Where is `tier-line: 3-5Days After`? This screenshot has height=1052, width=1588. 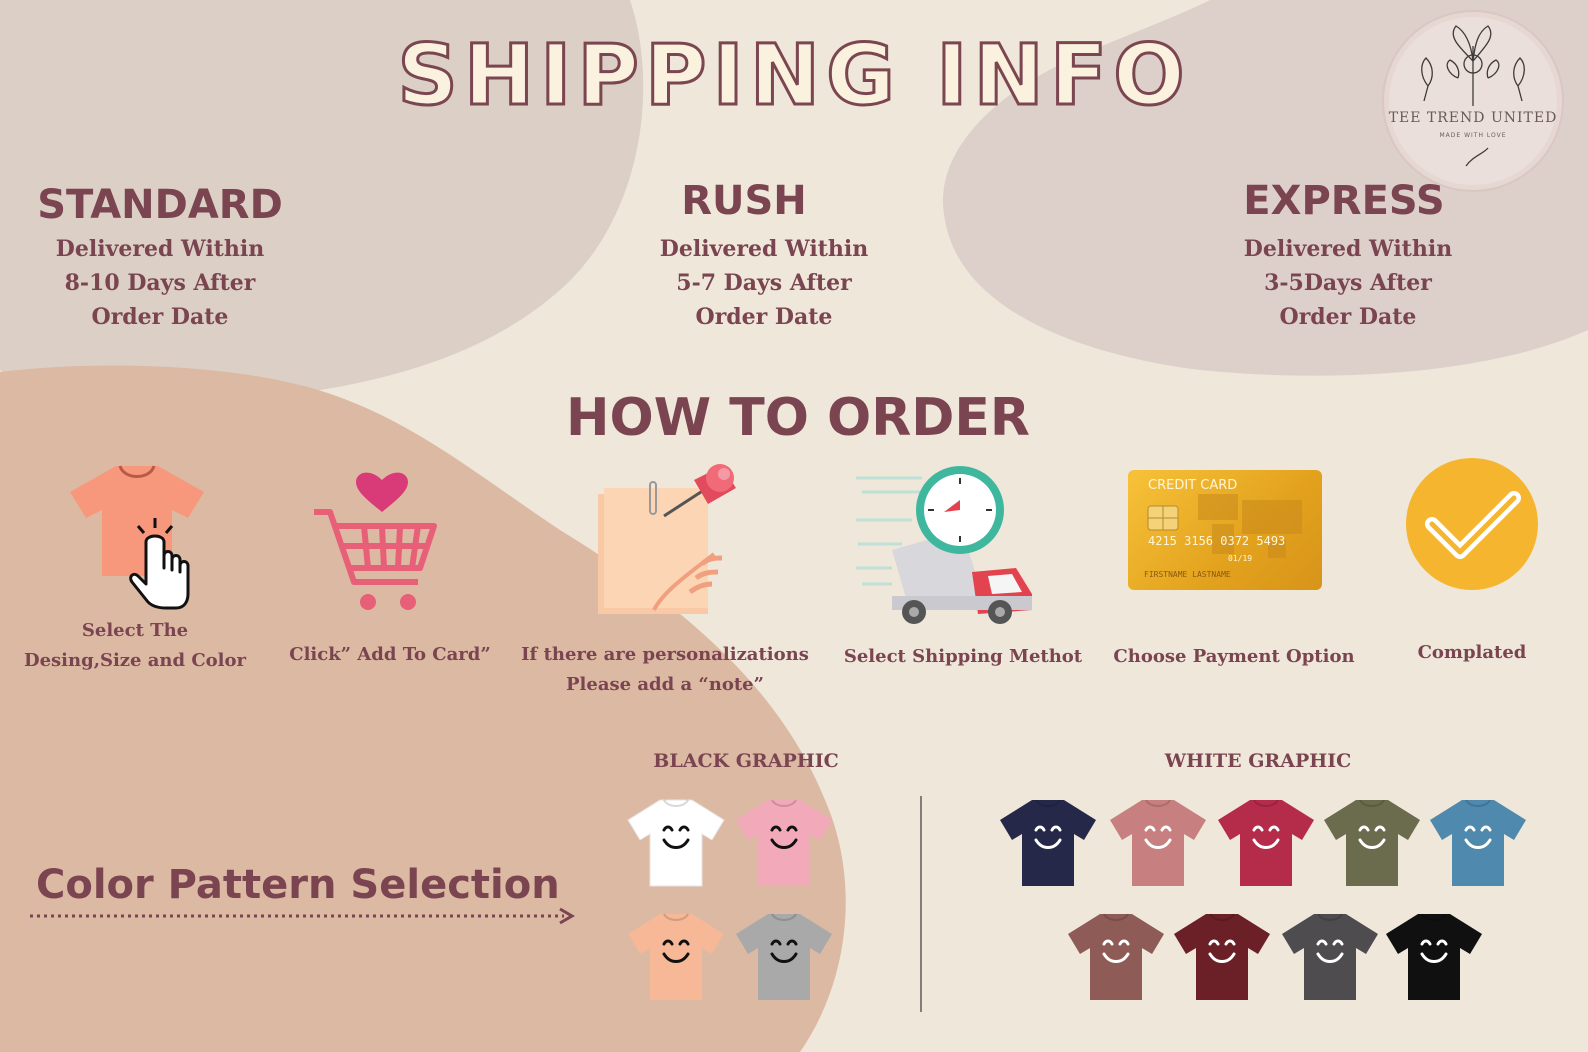 tier-line: 3-5Days After is located at coordinates (1348, 283).